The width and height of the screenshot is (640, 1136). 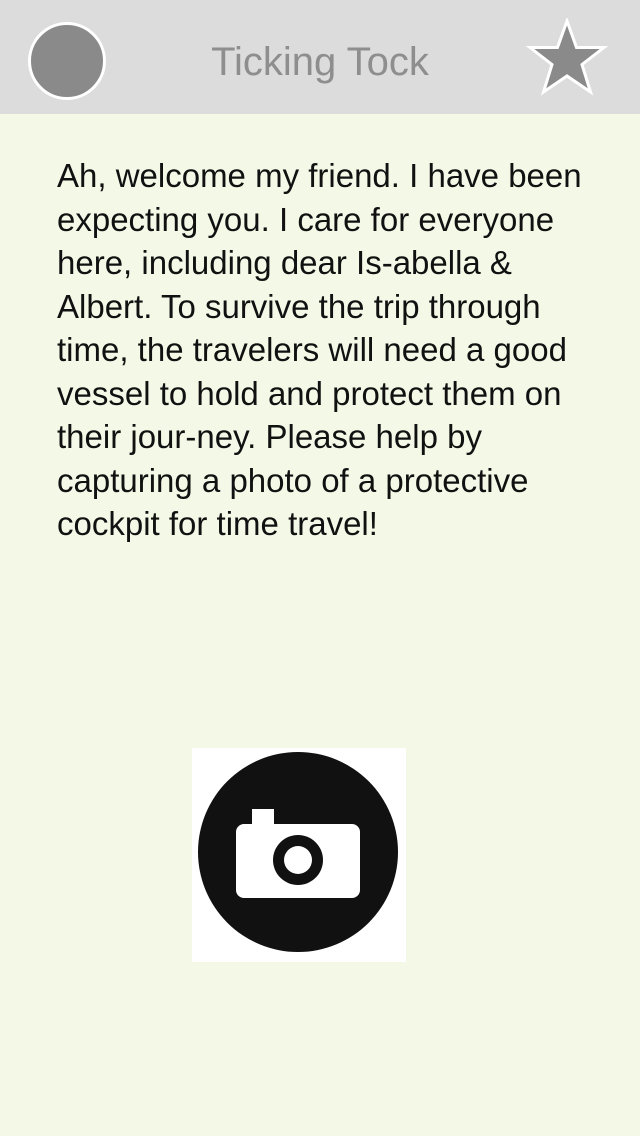 What do you see at coordinates (320, 62) in the screenshot?
I see `page-title: Ticking Tock` at bounding box center [320, 62].